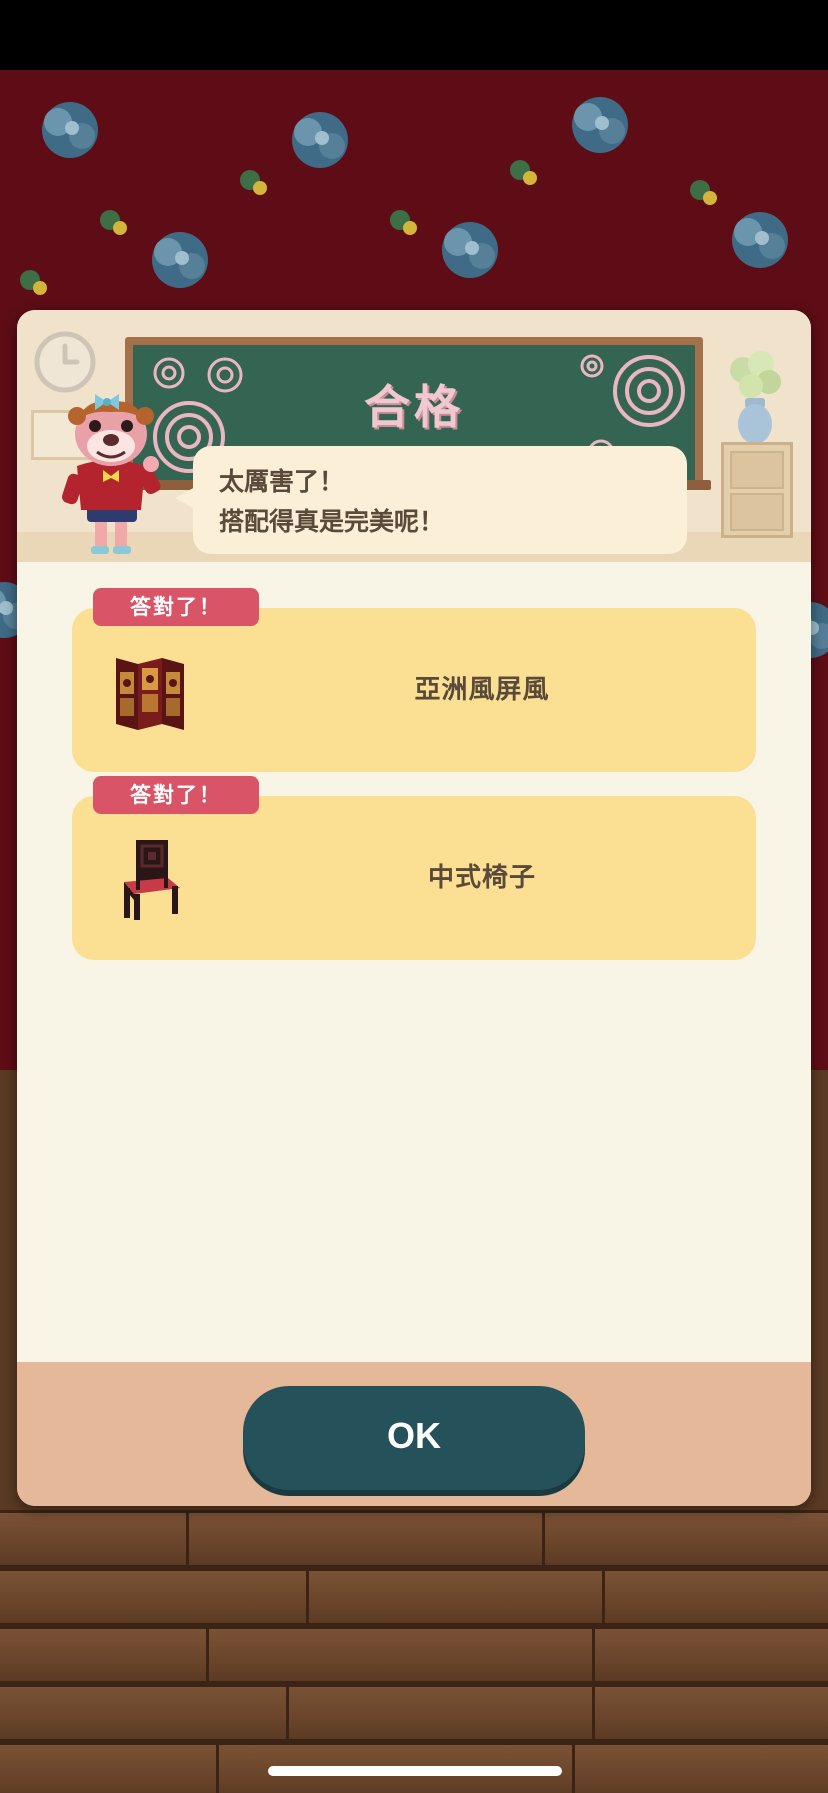 The image size is (828, 1793). I want to click on ok-button: OK, so click(414, 1438).